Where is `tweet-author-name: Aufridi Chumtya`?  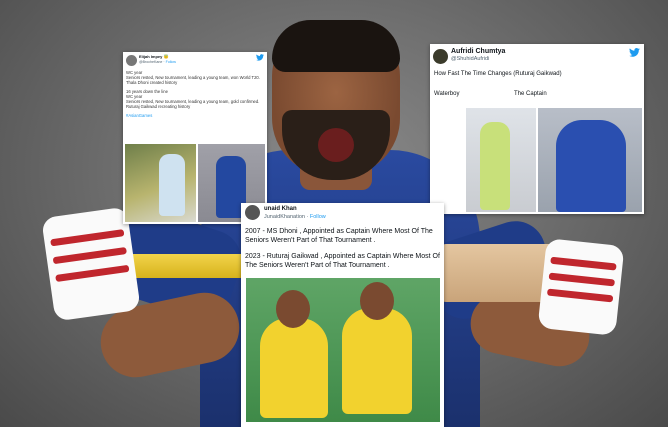 tweet-author-name: Aufridi Chumtya is located at coordinates (478, 51).